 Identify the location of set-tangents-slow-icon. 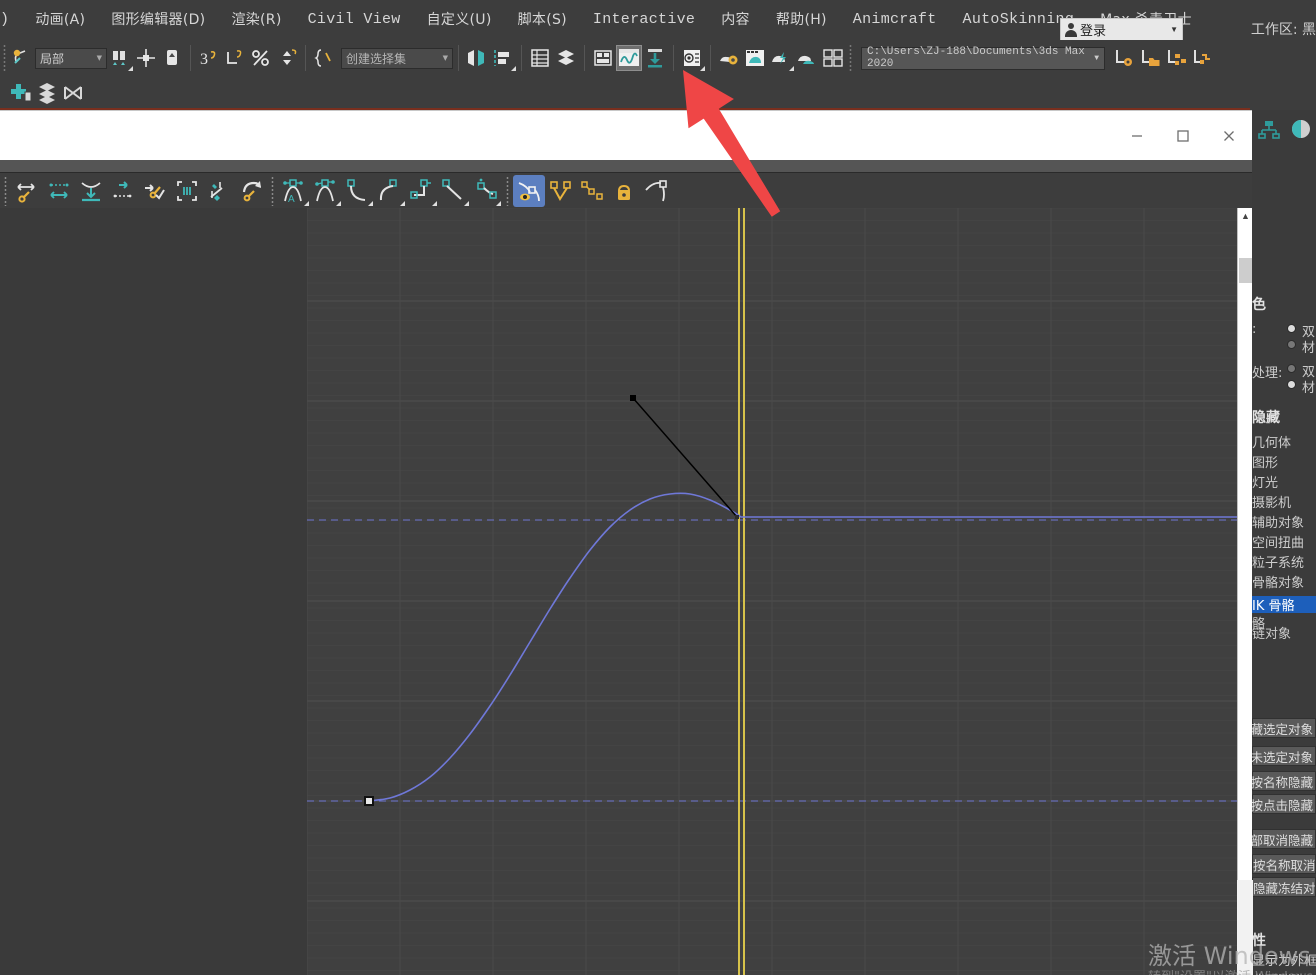
(390, 191).